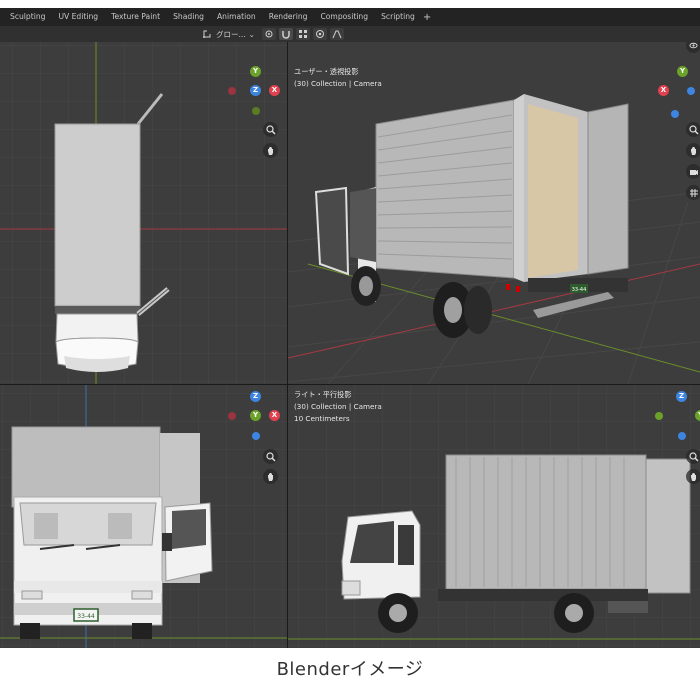 The height and width of the screenshot is (700, 700). I want to click on camera-icon, so click(693, 172).